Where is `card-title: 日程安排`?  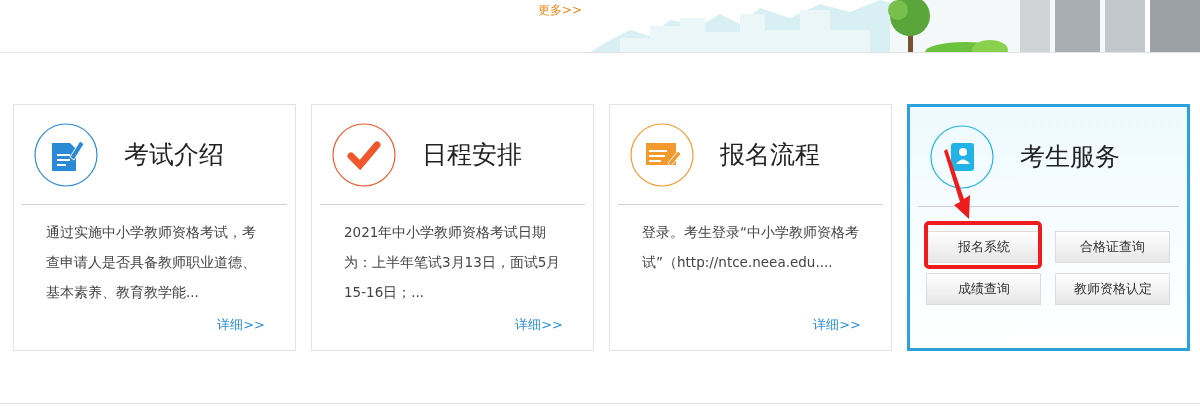 card-title: 日程安排 is located at coordinates (472, 155).